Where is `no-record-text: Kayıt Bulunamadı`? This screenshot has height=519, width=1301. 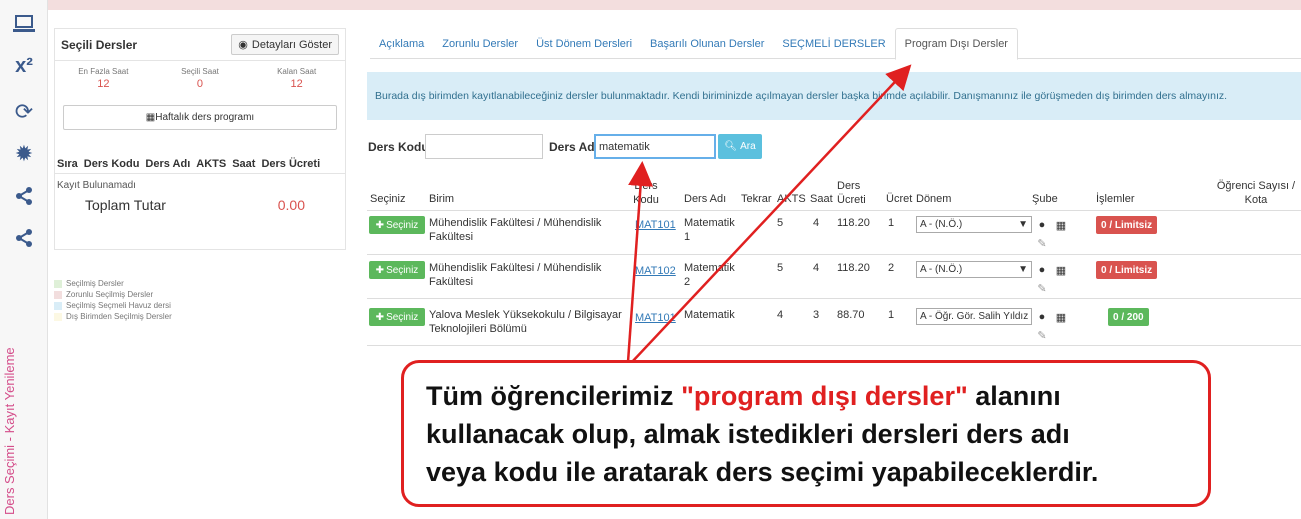
no-record-text: Kayıt Bulunamadı is located at coordinates (96, 185).